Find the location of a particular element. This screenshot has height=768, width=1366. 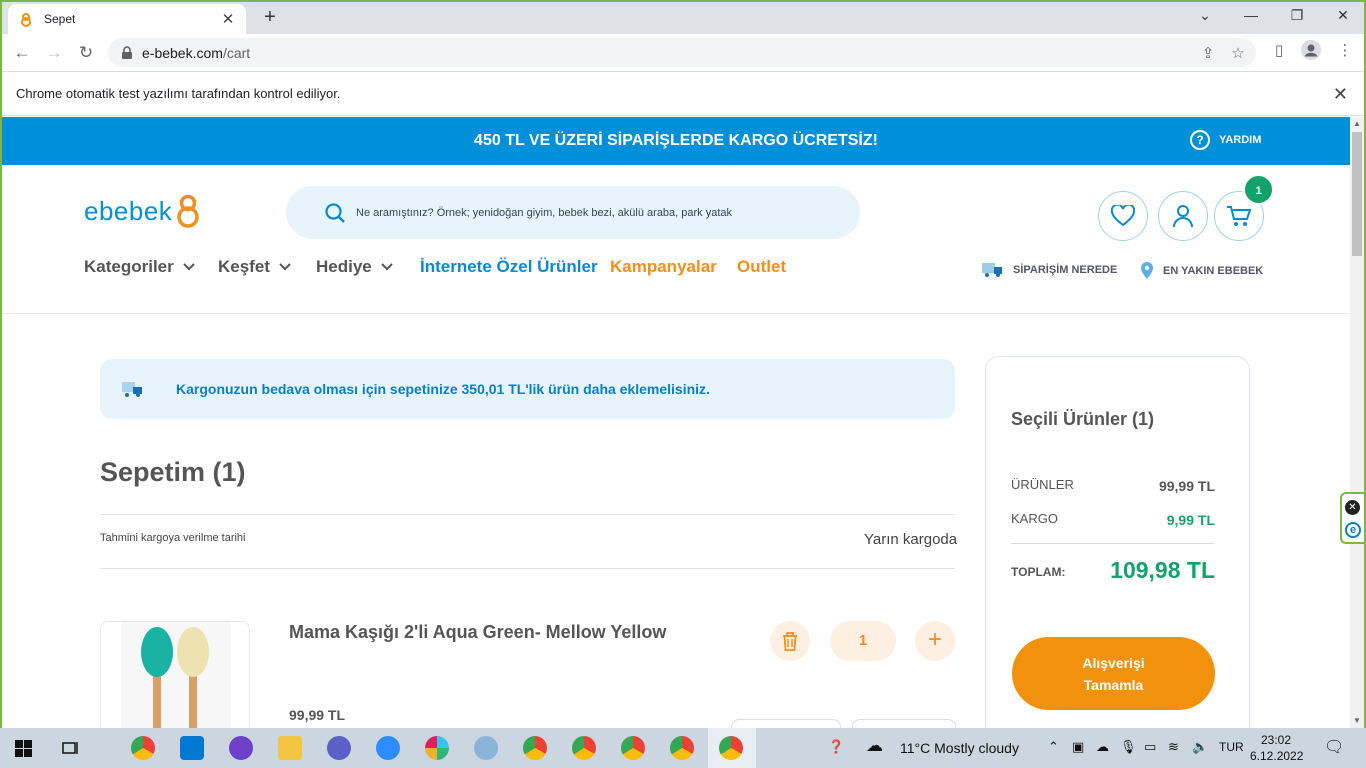

scroll-down-arrow-icon: ▼ is located at coordinates (1357, 721).